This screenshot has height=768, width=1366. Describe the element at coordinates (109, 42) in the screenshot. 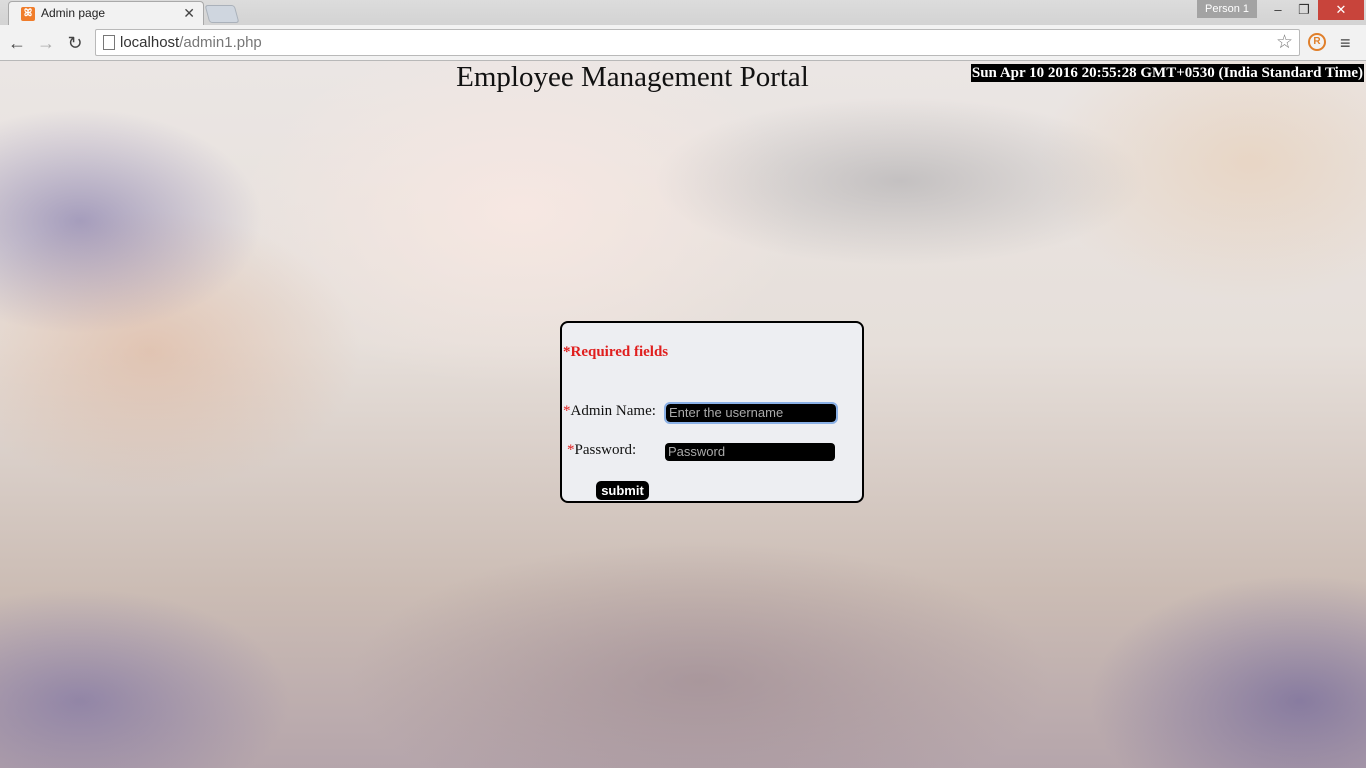

I see `page-icon` at that location.